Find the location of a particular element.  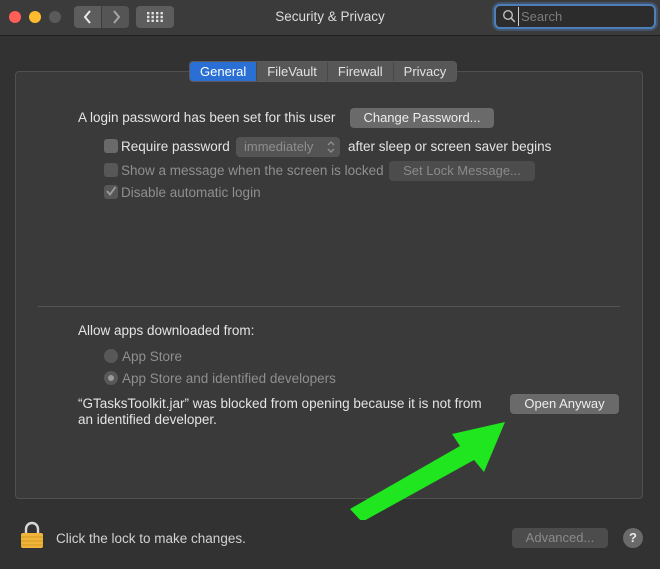

chevron-left-icon is located at coordinates (87, 17).